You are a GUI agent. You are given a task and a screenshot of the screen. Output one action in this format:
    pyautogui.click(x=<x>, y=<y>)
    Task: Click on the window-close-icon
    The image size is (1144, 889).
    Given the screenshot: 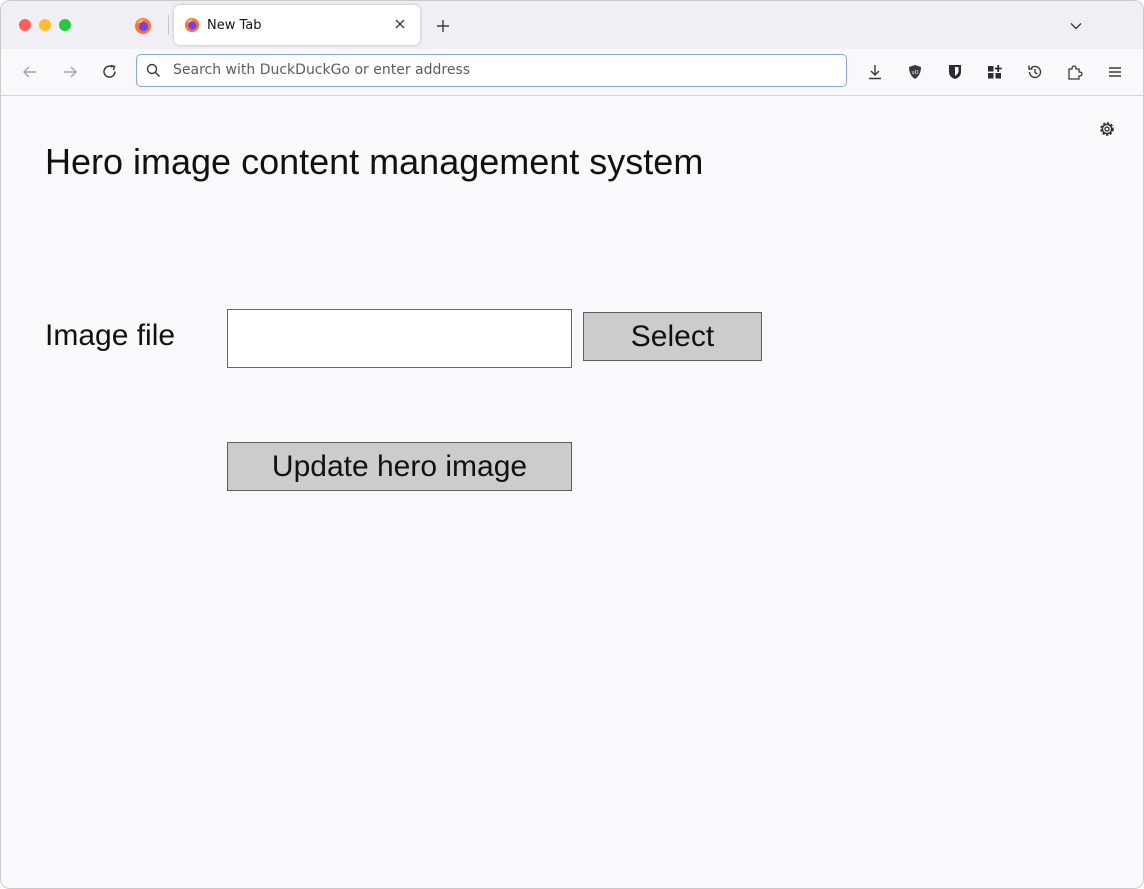 What is the action you would take?
    pyautogui.click(x=25, y=25)
    